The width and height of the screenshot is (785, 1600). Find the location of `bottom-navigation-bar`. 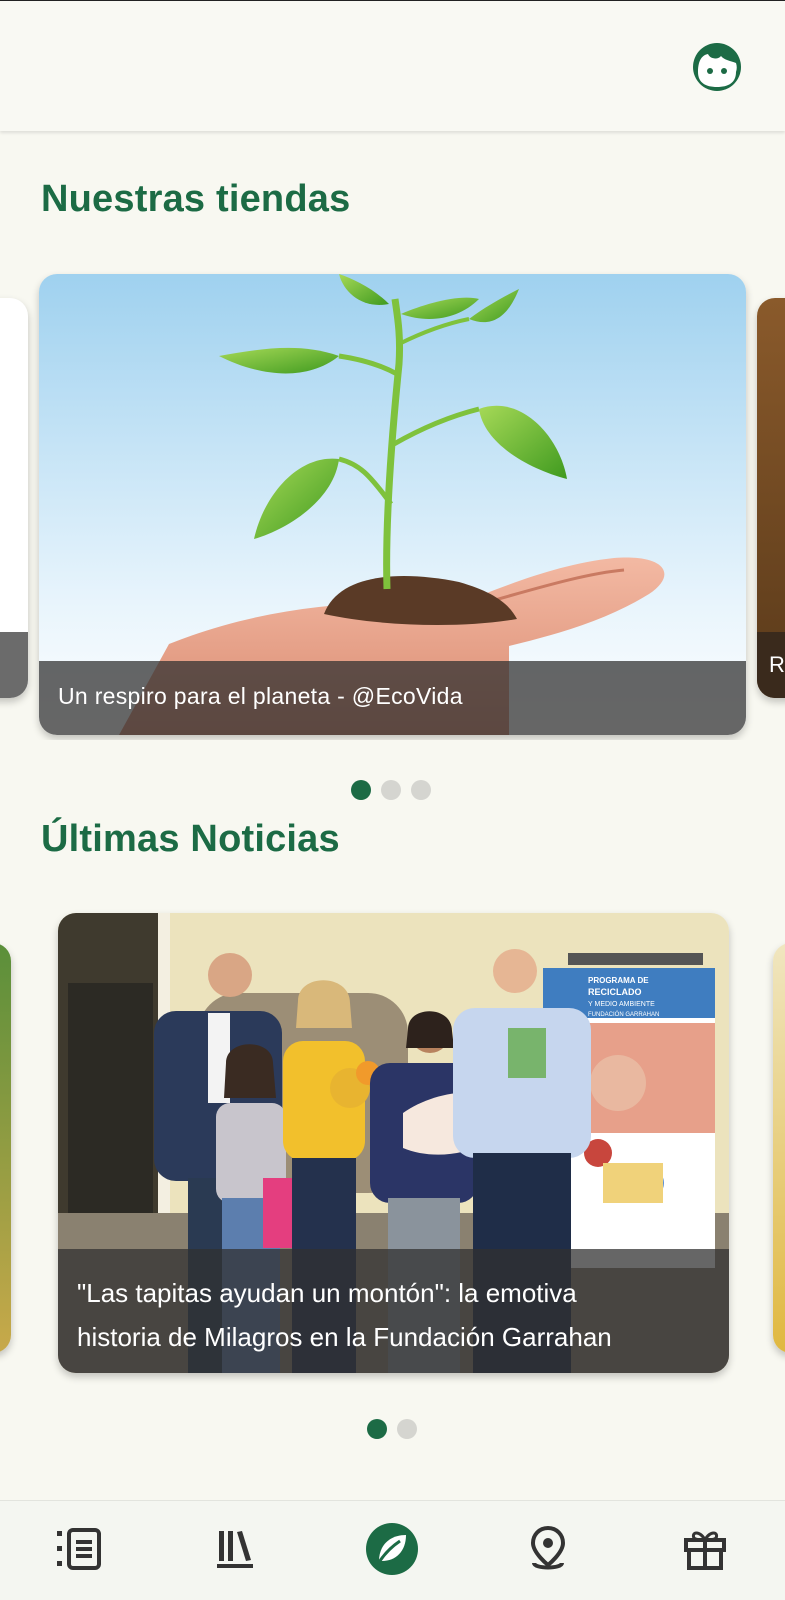

bottom-navigation-bar is located at coordinates (392, 1550).